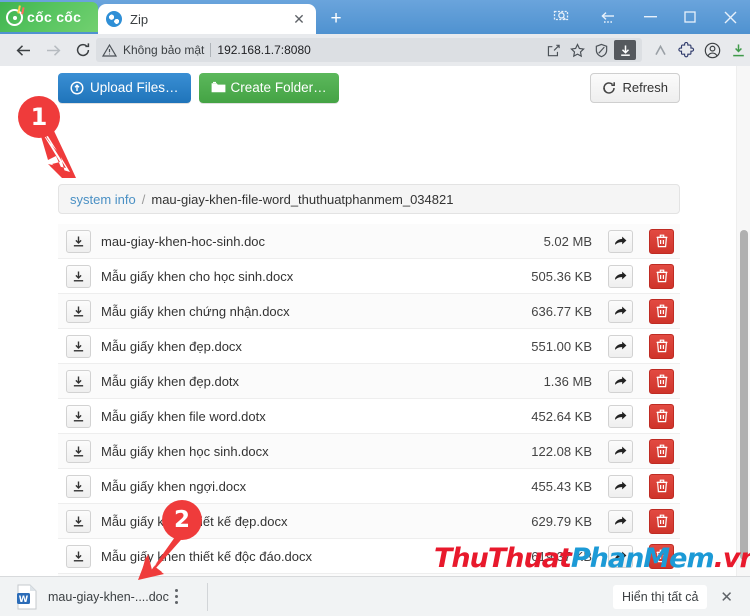 Image resolution: width=750 pixels, height=616 pixels. Describe the element at coordinates (369, 50) in the screenshot. I see `address-bar: Không bảo mật 192.168.1.7:8080` at that location.